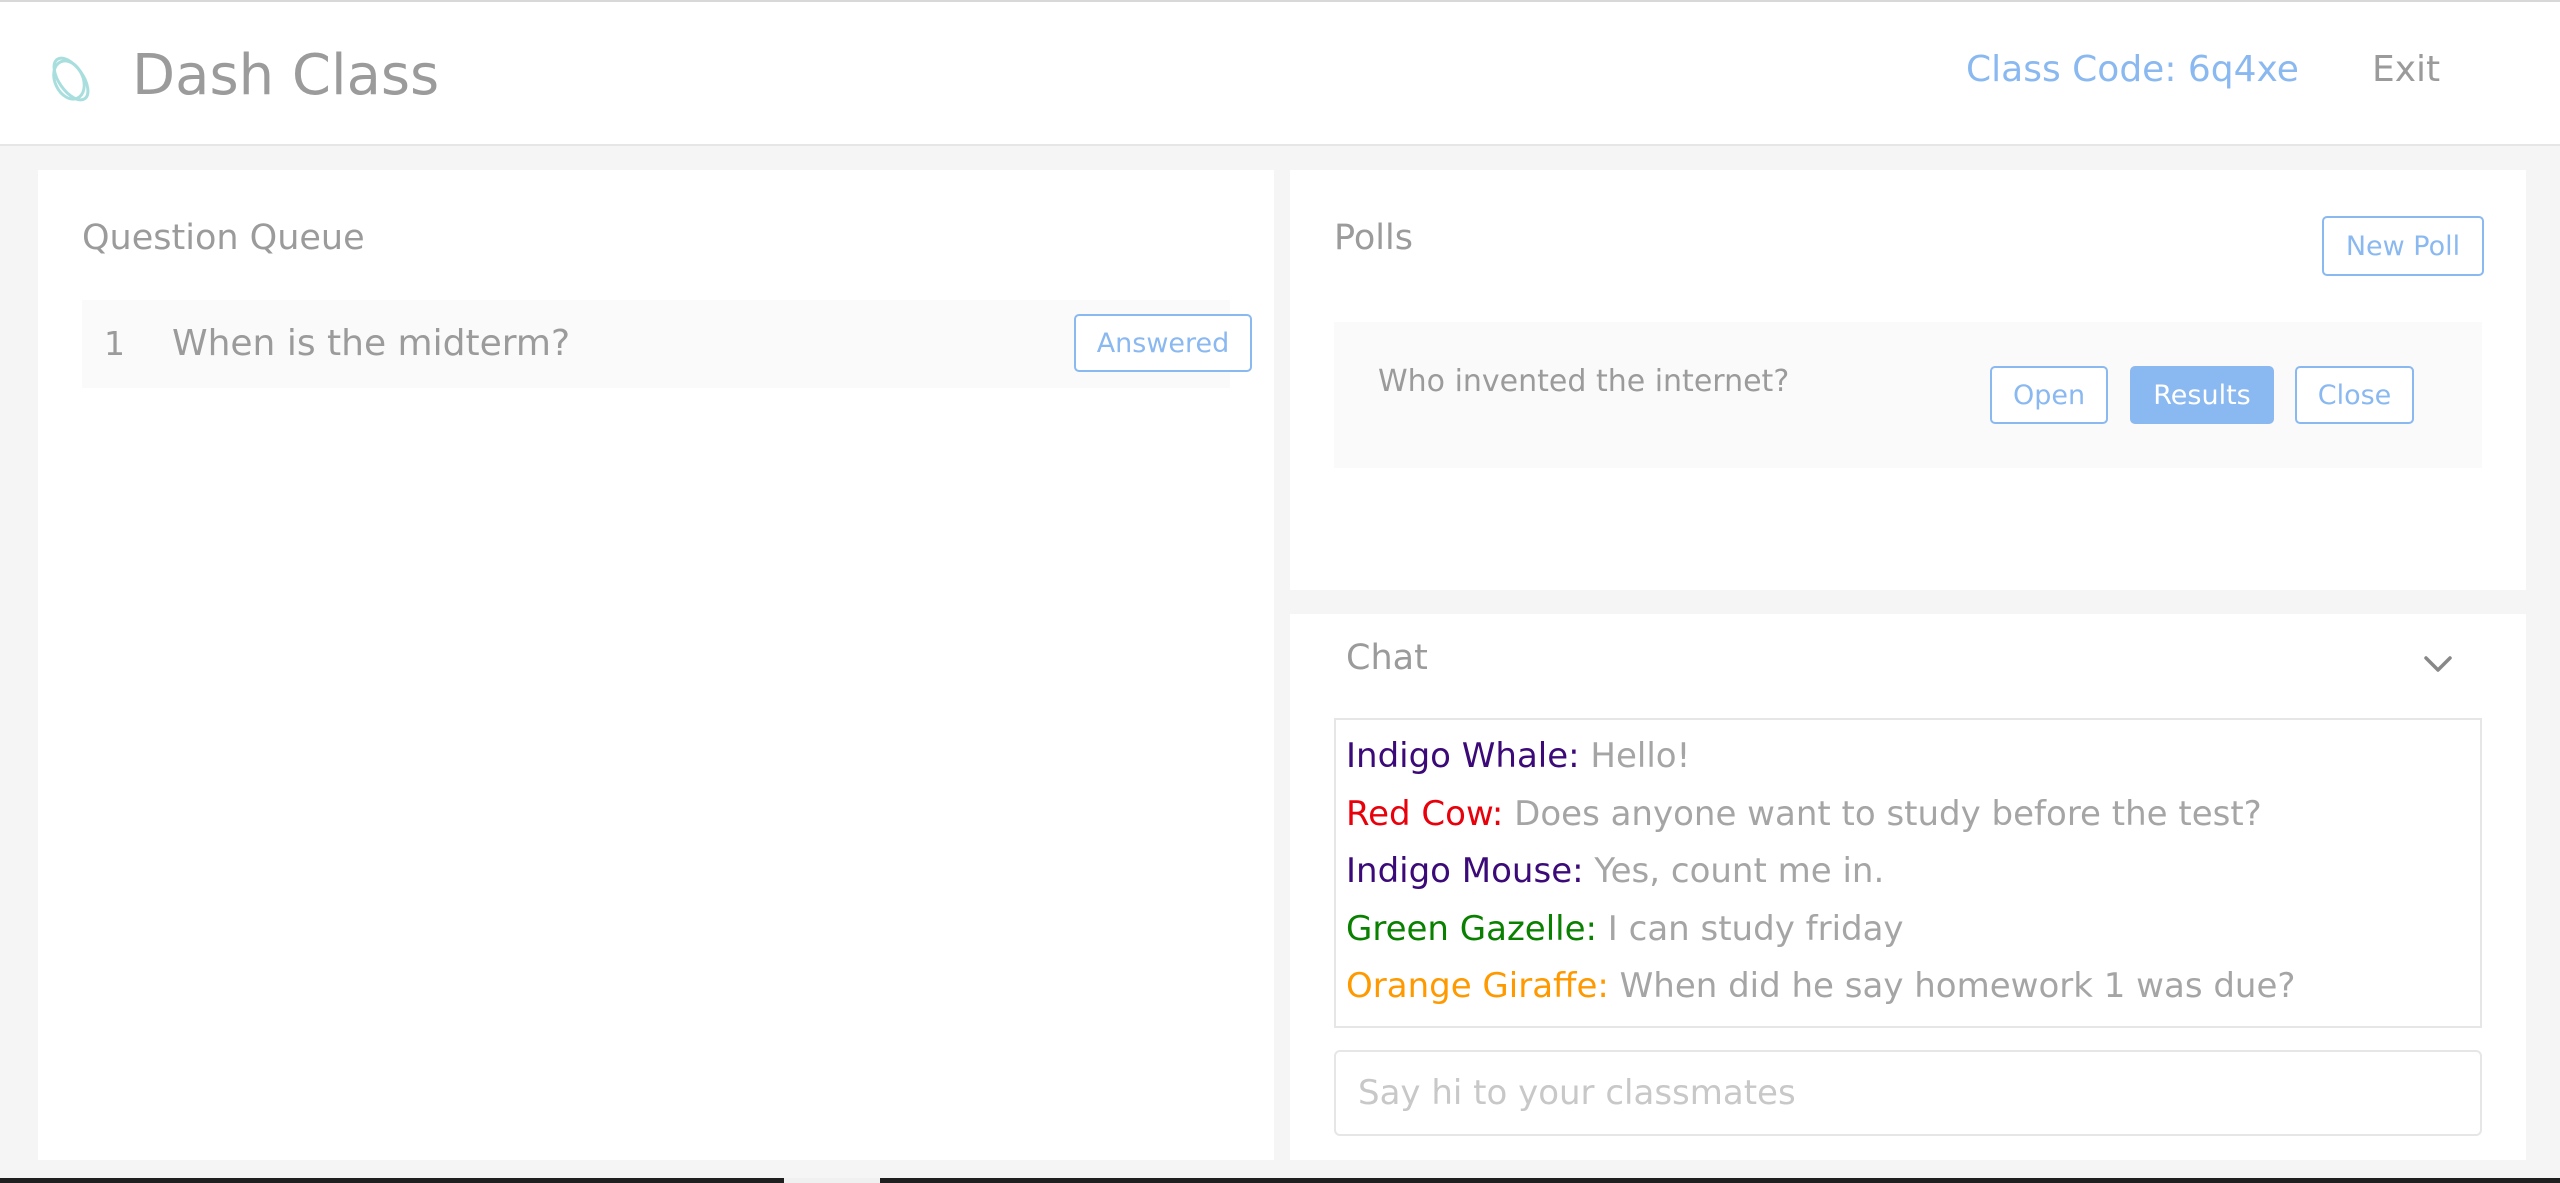  Describe the element at coordinates (1908, 757) in the screenshot. I see `chat-message: Indigo Whale: Hello!` at that location.